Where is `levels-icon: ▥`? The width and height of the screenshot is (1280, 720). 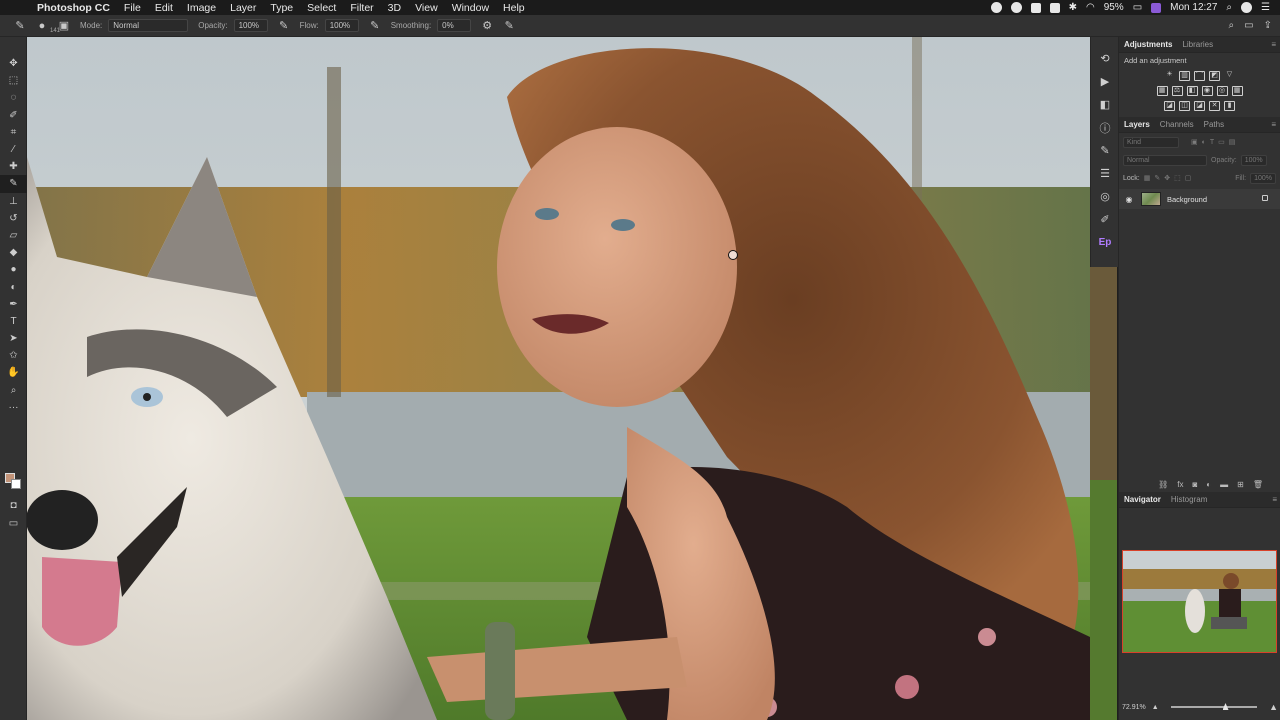 levels-icon: ▥ is located at coordinates (1184, 76).